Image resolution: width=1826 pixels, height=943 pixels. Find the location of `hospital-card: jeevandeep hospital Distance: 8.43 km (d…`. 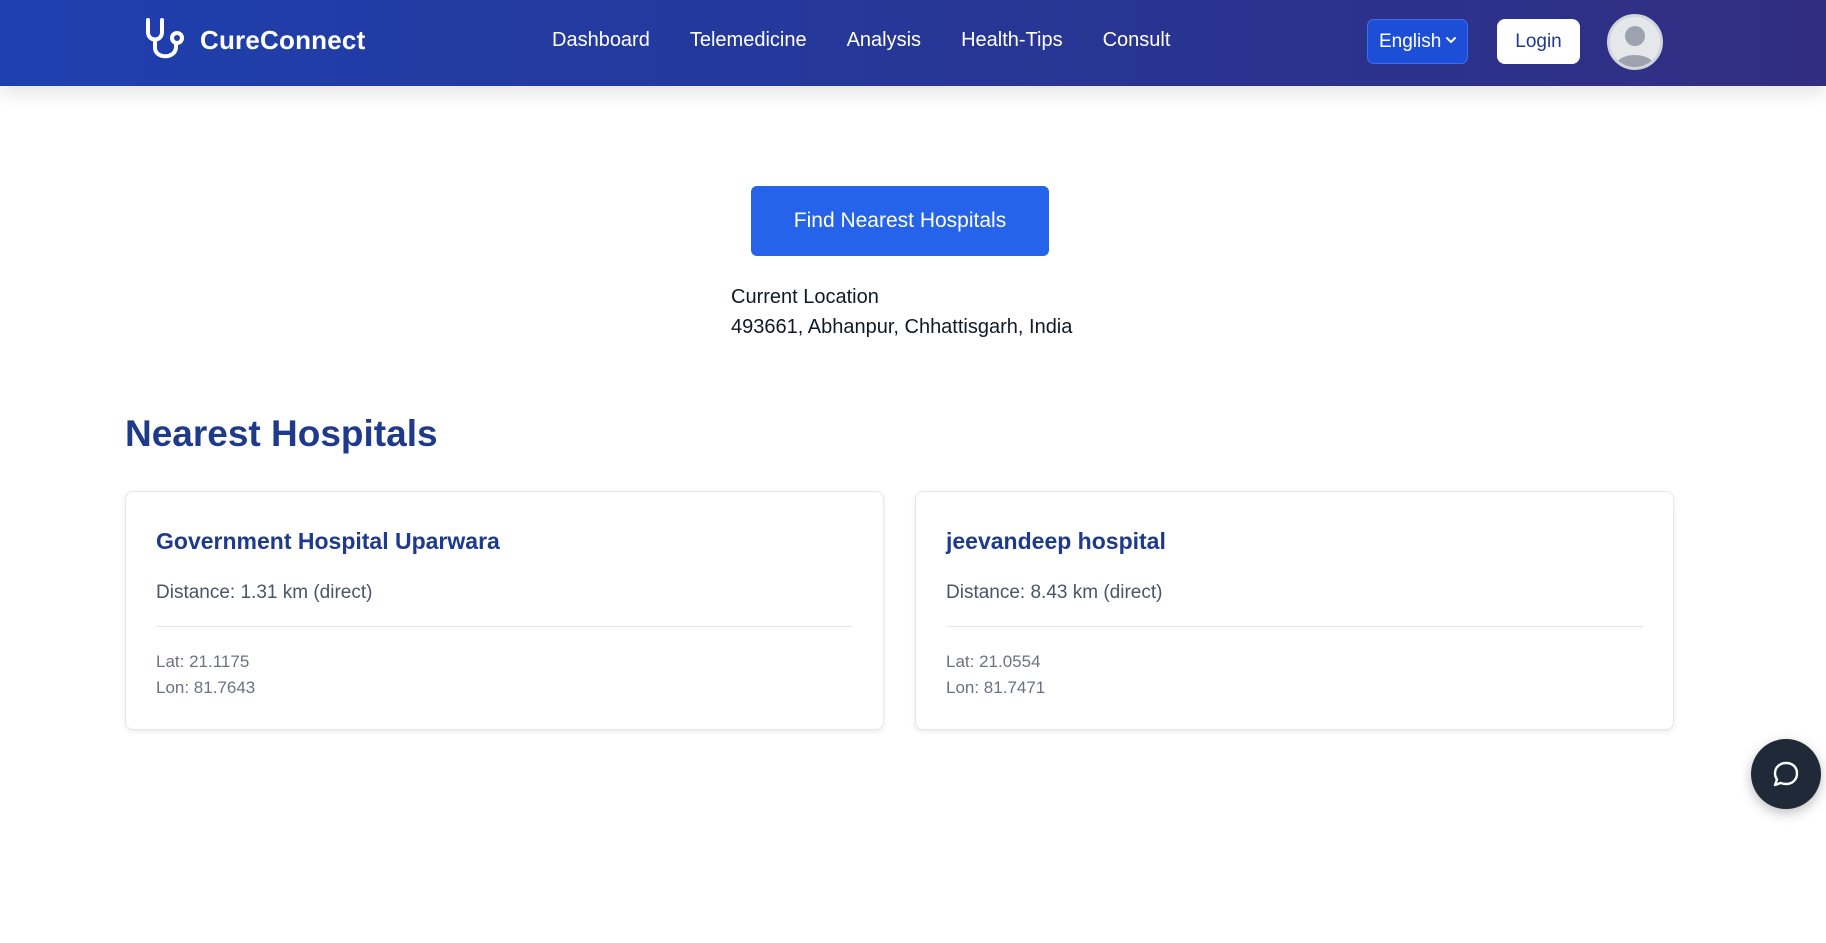

hospital-card: jeevandeep hospital Distance: 8.43 km (d… is located at coordinates (1294, 610).